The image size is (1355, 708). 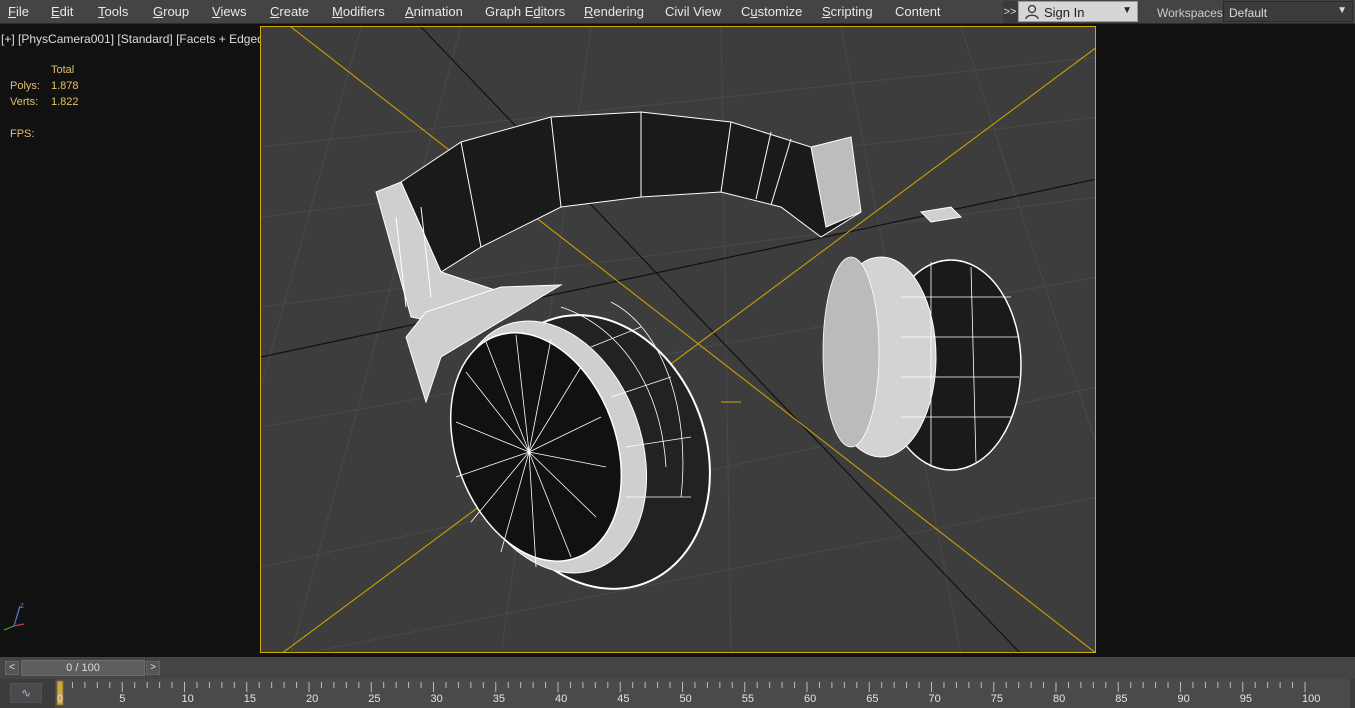 What do you see at coordinates (1192, 13) in the screenshot?
I see `workspaces-label: Workspaces:` at bounding box center [1192, 13].